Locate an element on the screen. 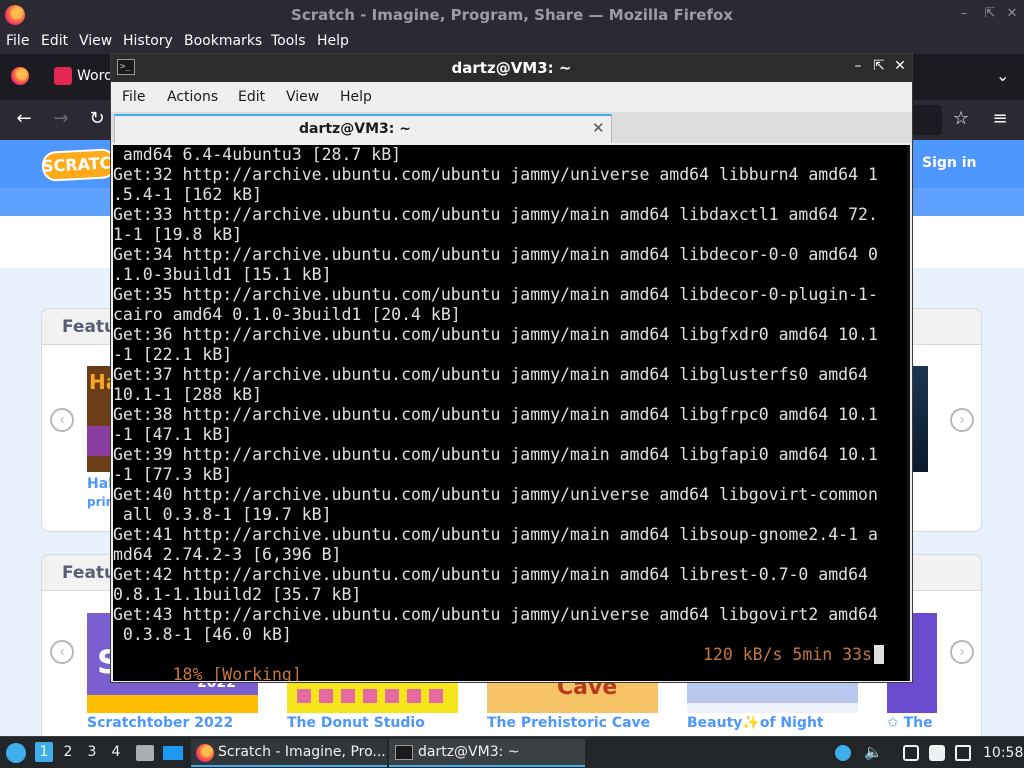 Image resolution: width=1024 pixels, height=768 pixels. app-launcher-icon is located at coordinates (16, 753).